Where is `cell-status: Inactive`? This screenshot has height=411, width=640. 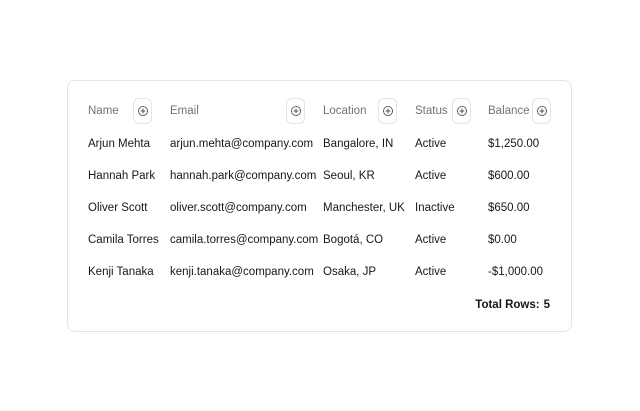 cell-status: Inactive is located at coordinates (435, 208).